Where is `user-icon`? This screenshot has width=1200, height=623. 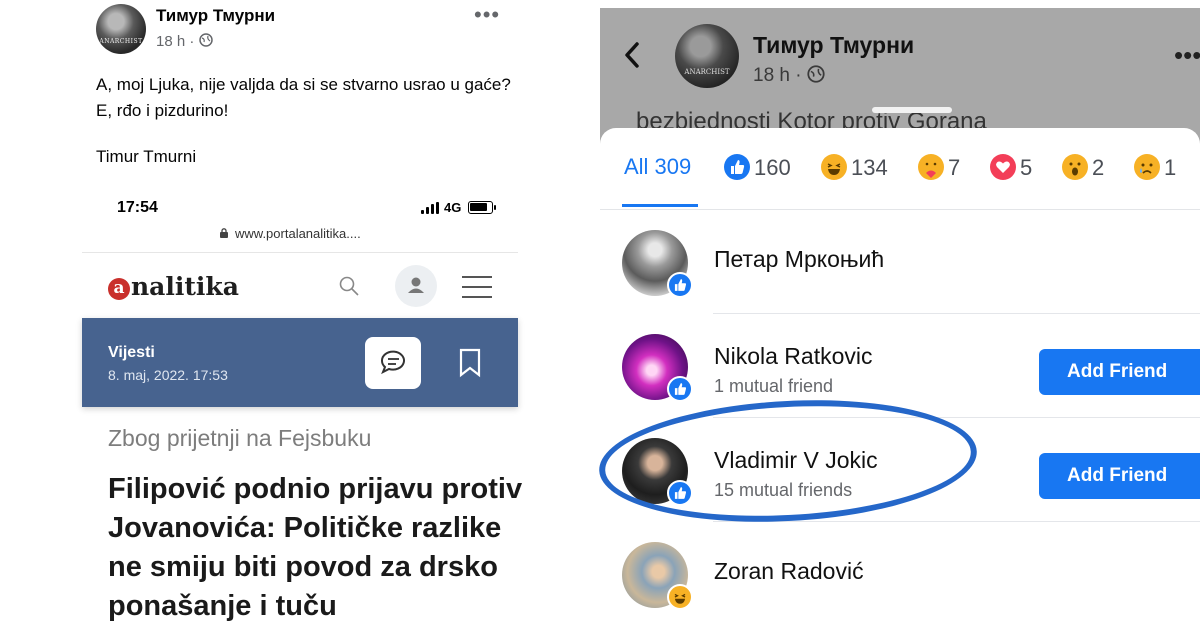
user-icon is located at coordinates (416, 285).